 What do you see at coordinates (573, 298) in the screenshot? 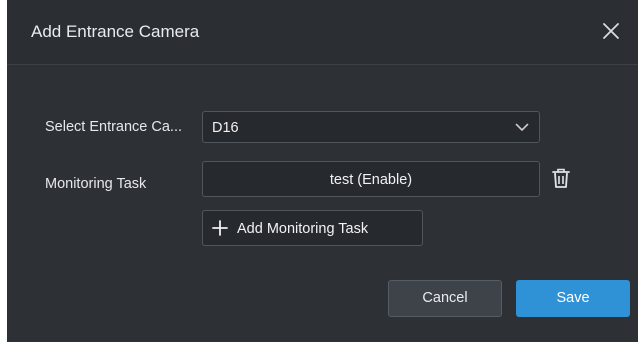
I see `save-button: Save` at bounding box center [573, 298].